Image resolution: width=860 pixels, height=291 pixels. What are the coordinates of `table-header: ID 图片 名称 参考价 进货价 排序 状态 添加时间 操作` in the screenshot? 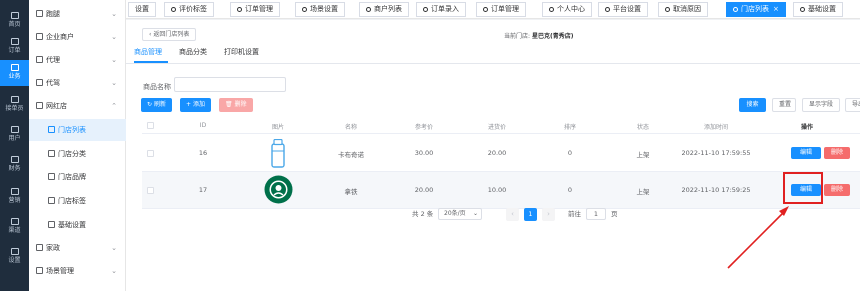 It's located at (501, 126).